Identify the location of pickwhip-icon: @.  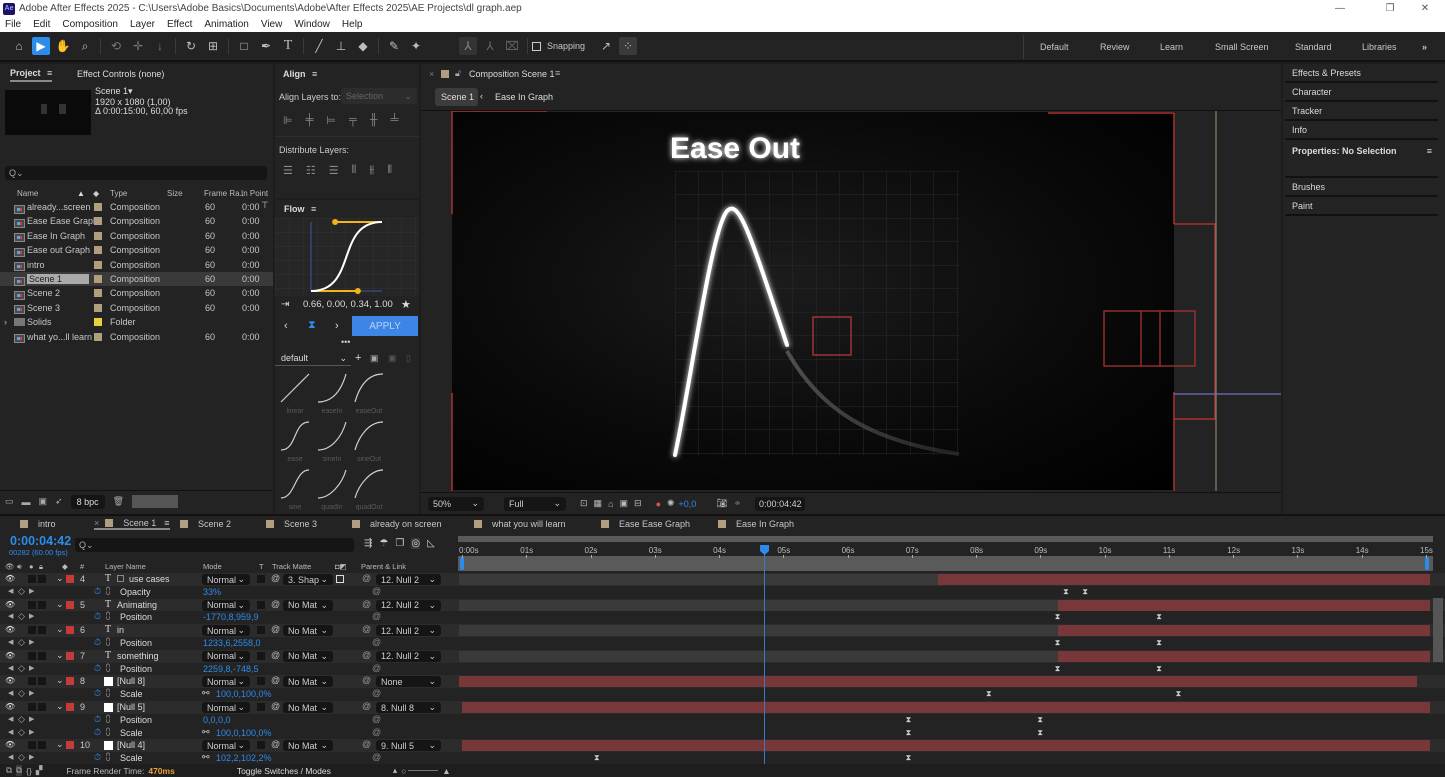
(275, 655).